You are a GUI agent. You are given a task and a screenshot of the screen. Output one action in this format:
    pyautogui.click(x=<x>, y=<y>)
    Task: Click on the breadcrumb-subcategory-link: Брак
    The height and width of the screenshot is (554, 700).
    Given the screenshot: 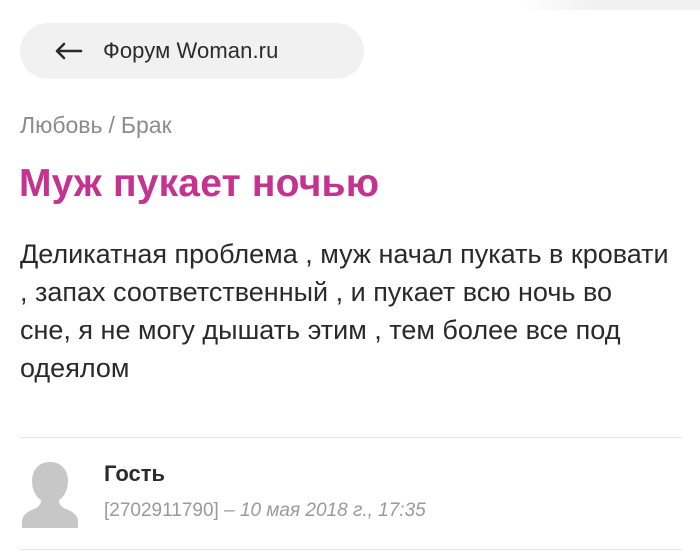 What is the action you would take?
    pyautogui.click(x=146, y=125)
    